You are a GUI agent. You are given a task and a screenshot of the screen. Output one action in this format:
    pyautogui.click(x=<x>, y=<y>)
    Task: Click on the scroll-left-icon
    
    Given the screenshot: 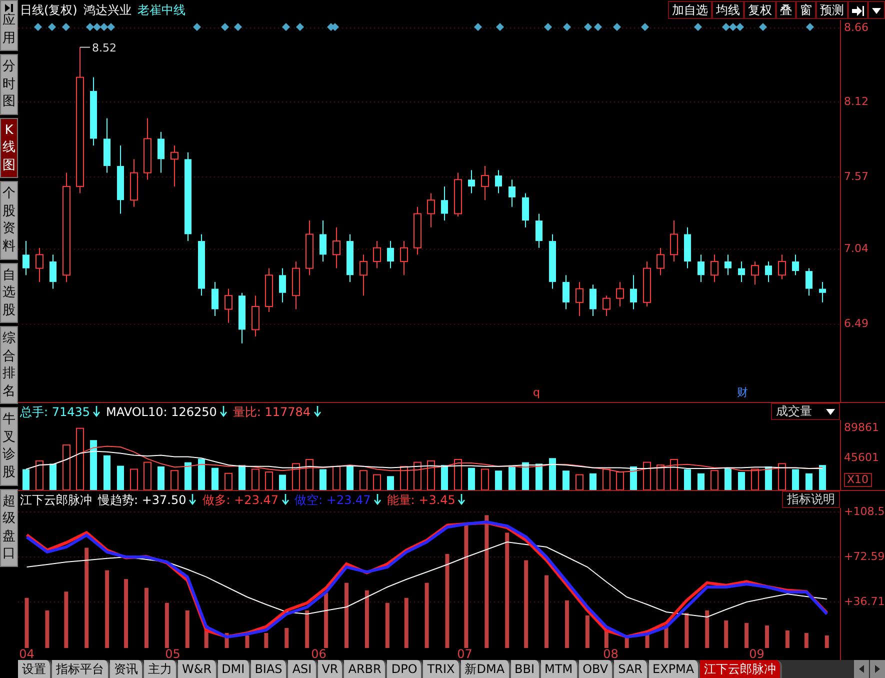 What is the action you would take?
    pyautogui.click(x=861, y=669)
    